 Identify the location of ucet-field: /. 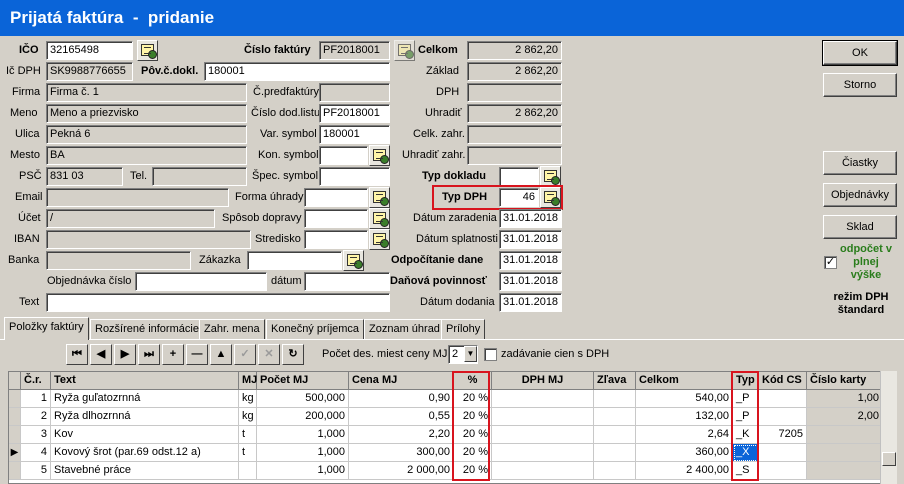
(130, 218).